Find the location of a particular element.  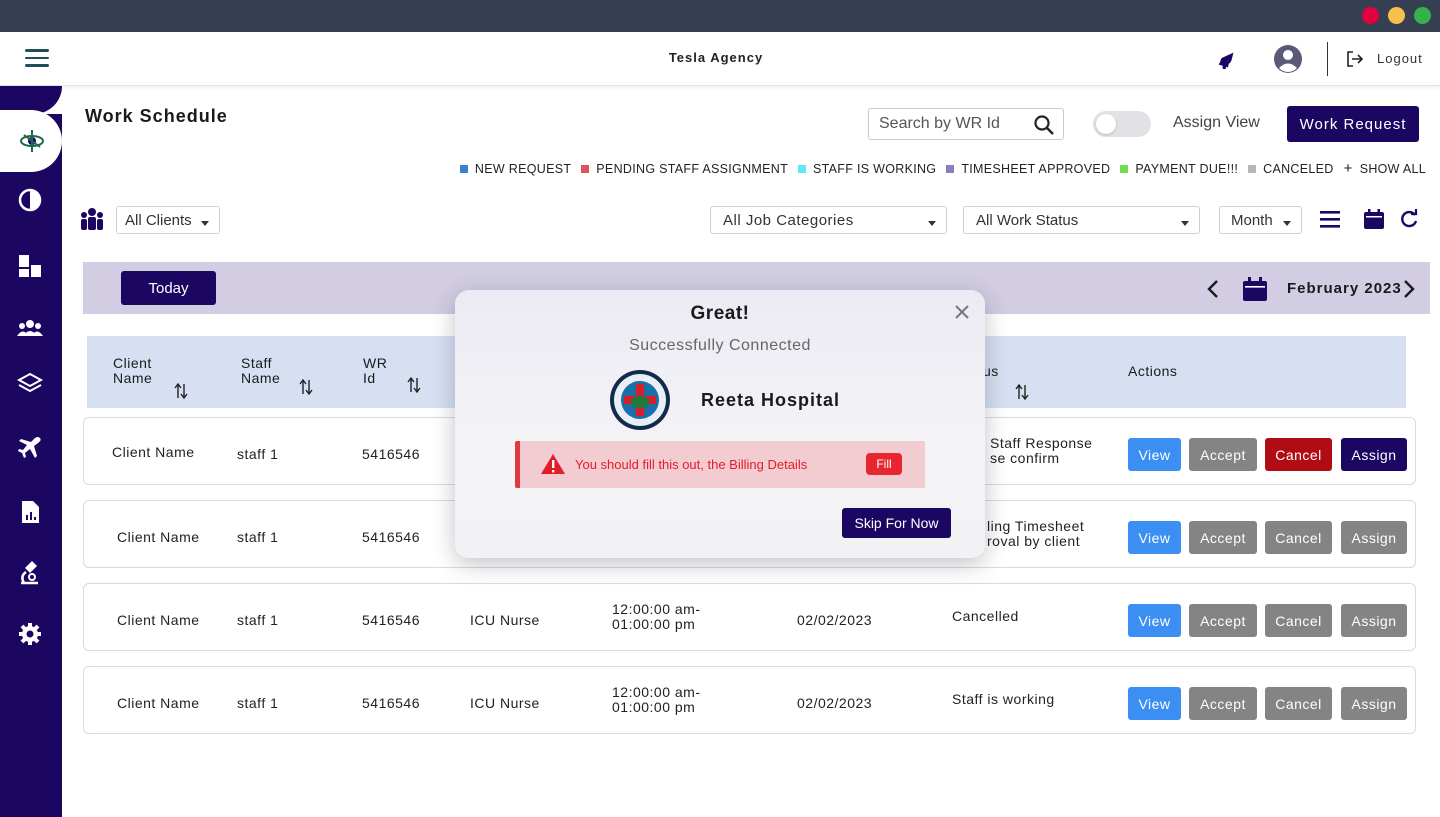

user-avatar-icon is located at coordinates (1288, 59).